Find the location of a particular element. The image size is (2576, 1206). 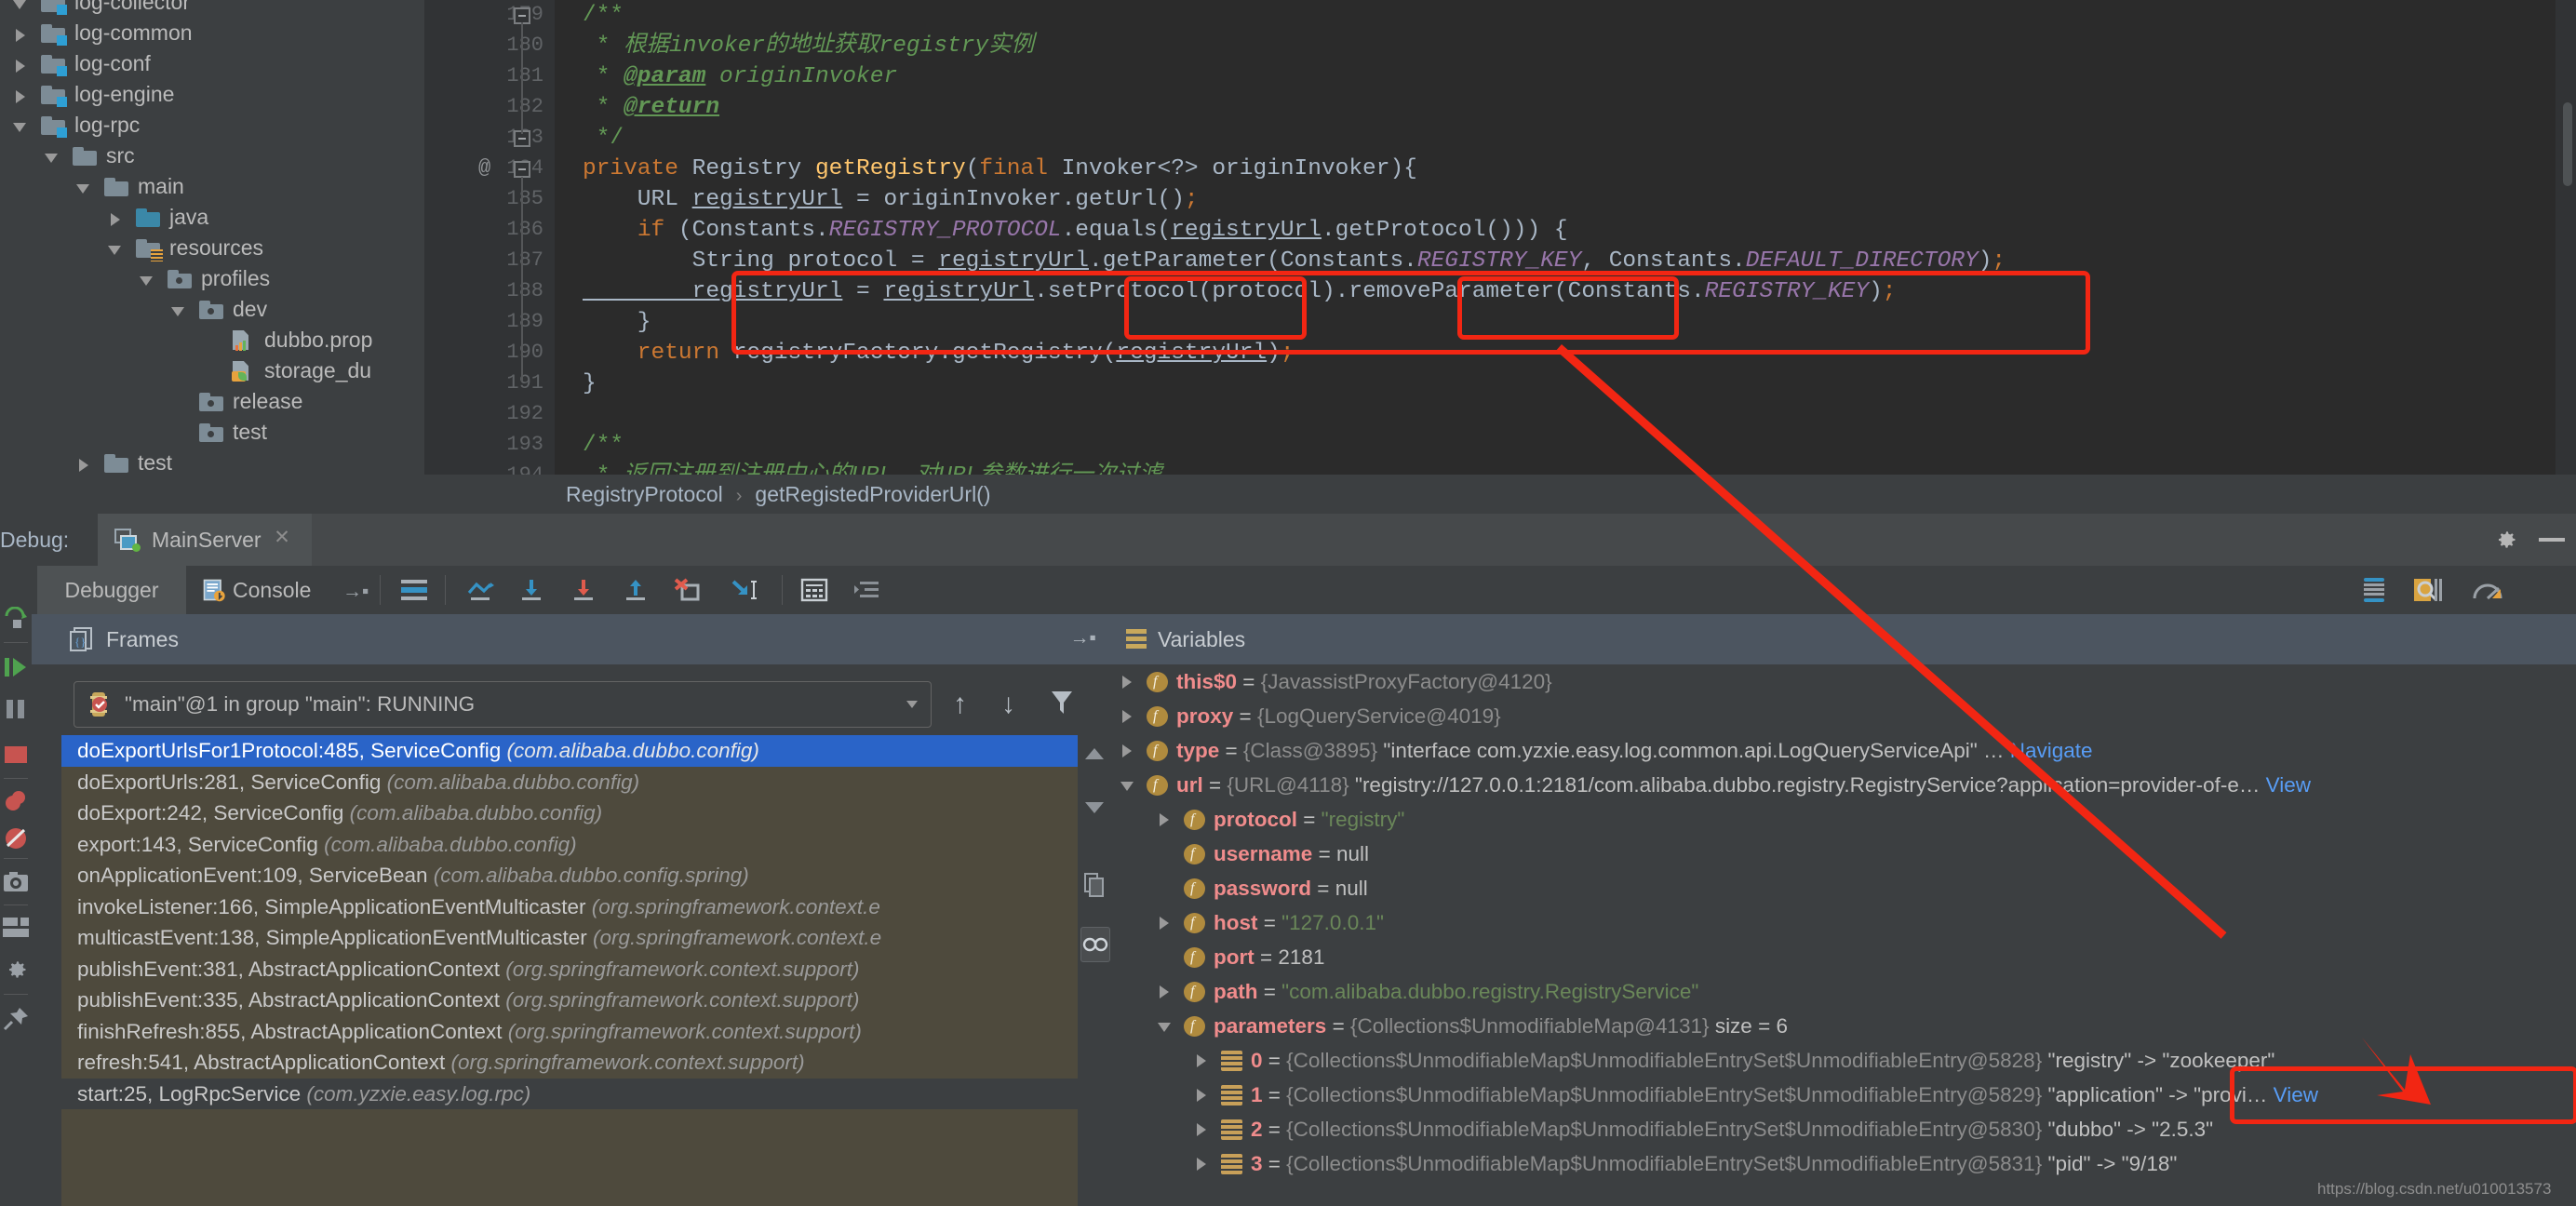

stop-icon is located at coordinates (16, 757).